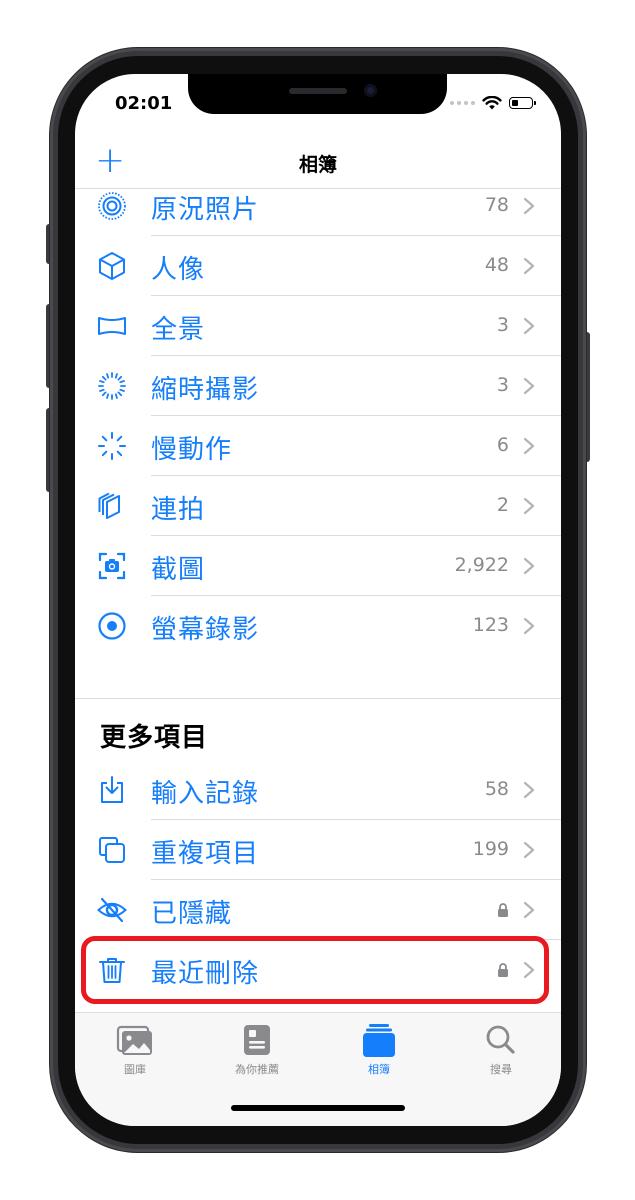 Image resolution: width=635 pixels, height=1200 pixels. I want to click on album-row-count: 78, so click(496, 205).